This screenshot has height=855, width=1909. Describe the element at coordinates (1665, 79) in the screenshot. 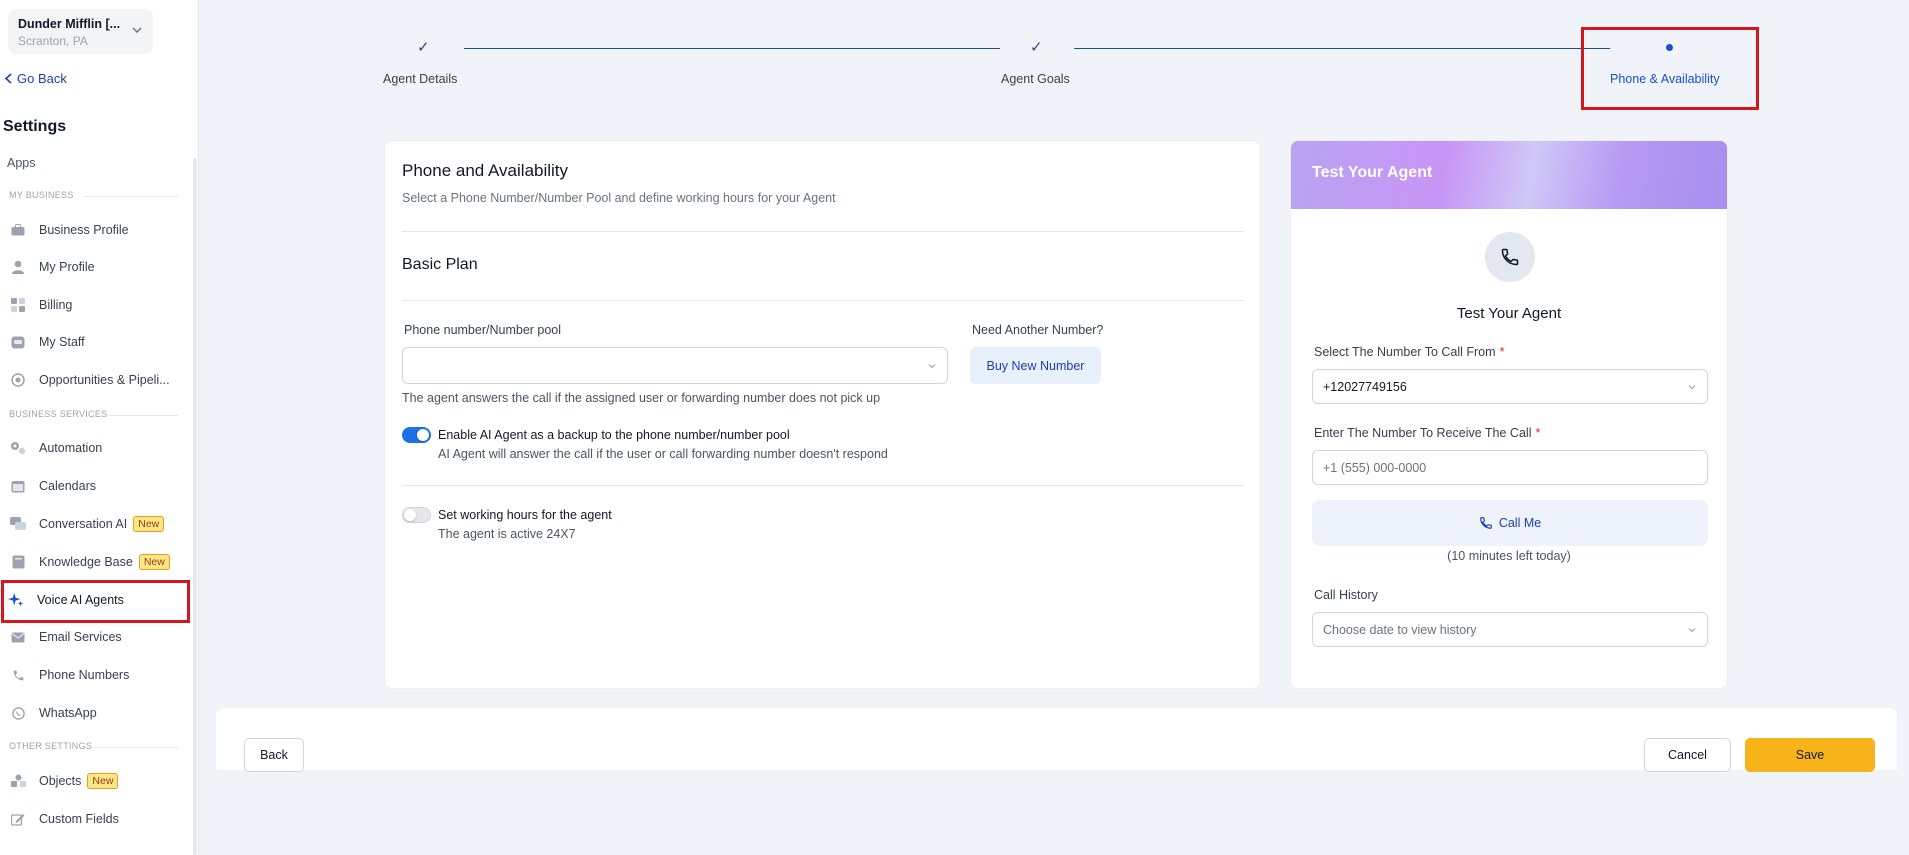

I see `step-phone-availability: Phone & Availability` at that location.